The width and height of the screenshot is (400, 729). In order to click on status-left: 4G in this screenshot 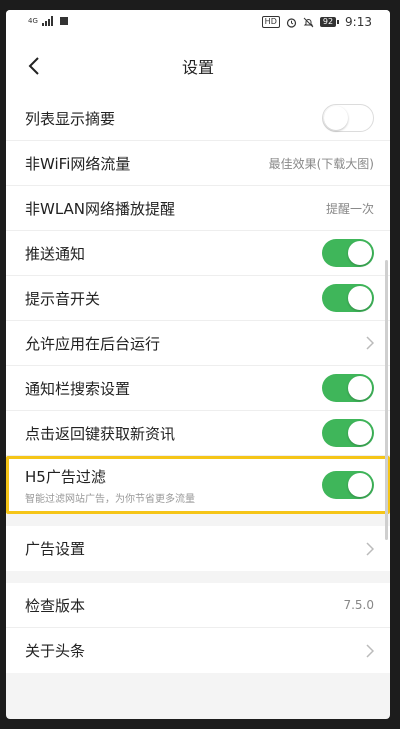, I will do `click(48, 21)`.